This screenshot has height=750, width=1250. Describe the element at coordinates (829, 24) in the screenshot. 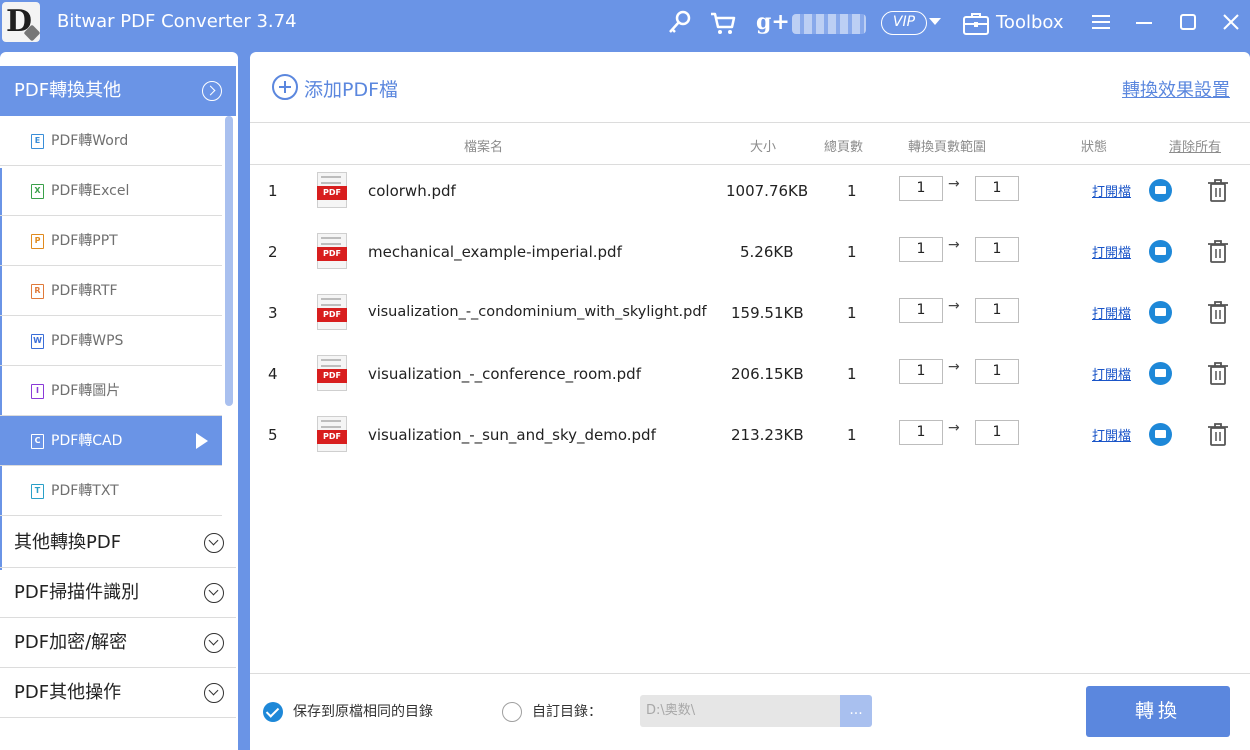

I see `user-account` at that location.